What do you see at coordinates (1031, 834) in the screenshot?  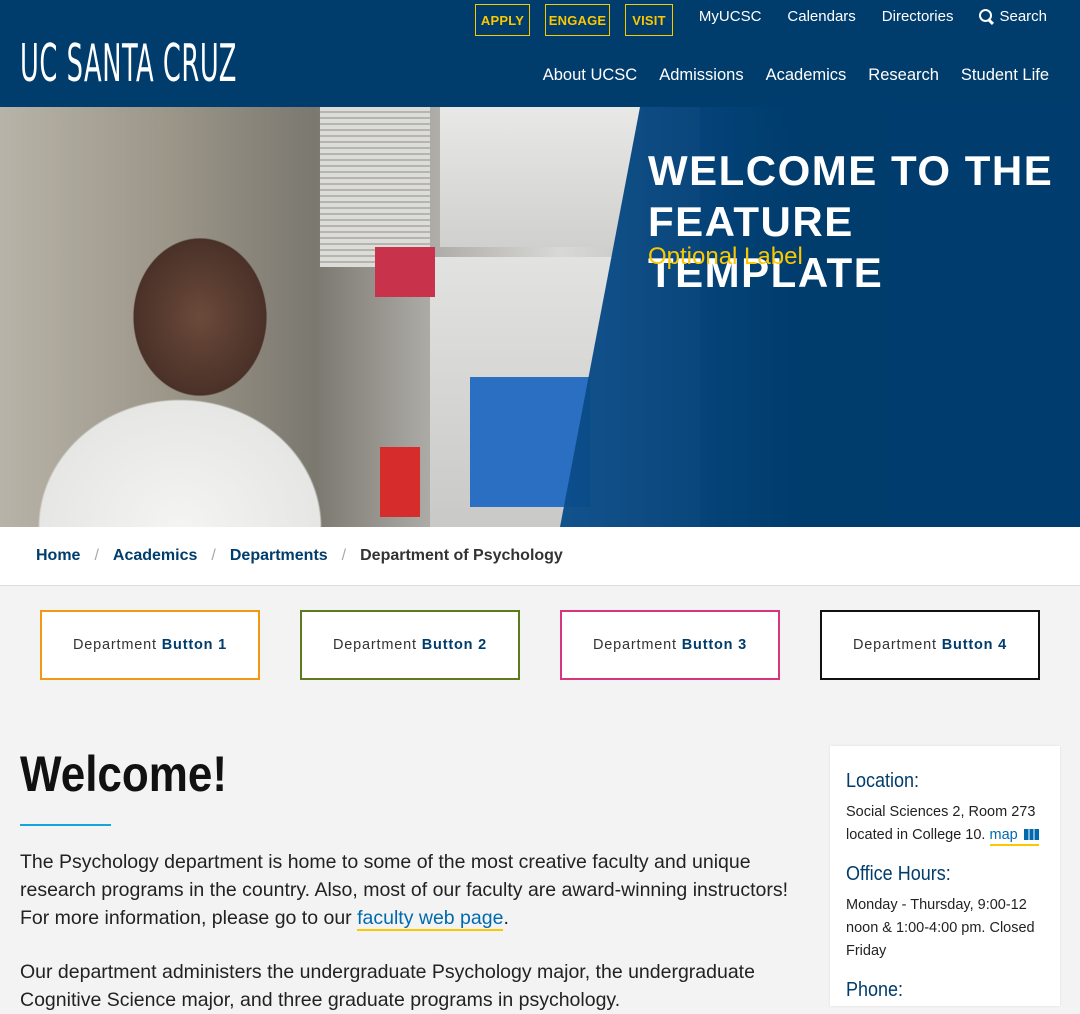 I see `map-icon` at bounding box center [1031, 834].